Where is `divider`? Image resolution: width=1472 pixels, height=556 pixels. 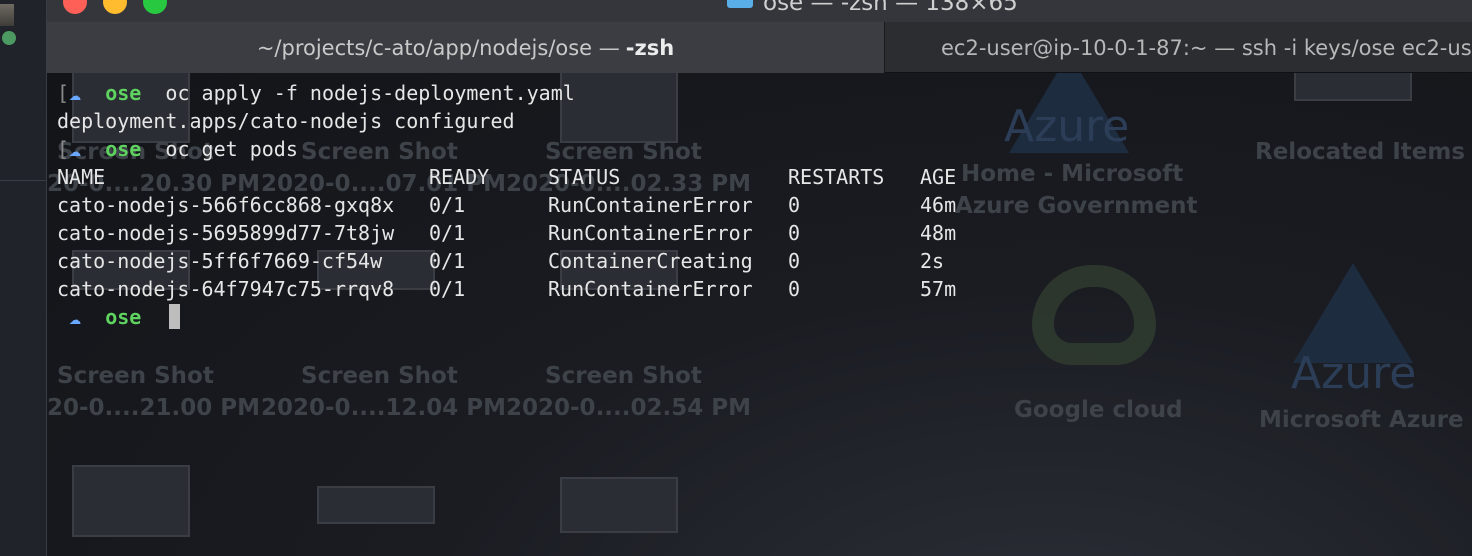 divider is located at coordinates (23, 180).